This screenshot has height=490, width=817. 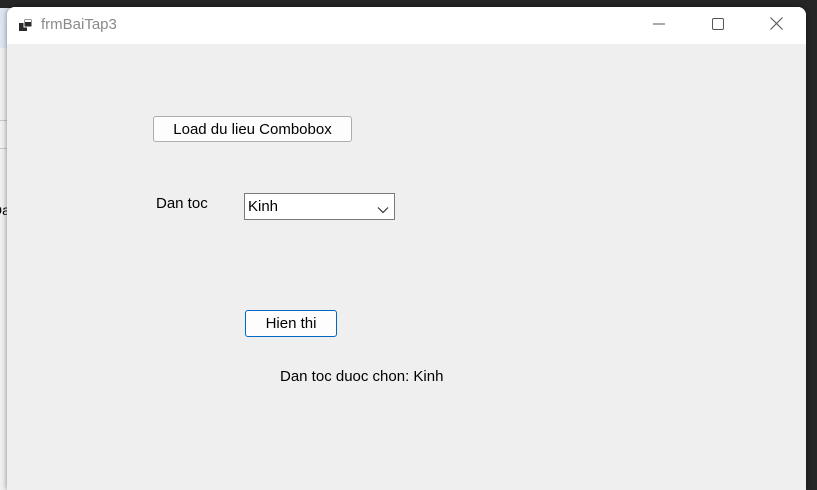 I want to click on title-bar: frmBaiTap3, so click(x=406, y=25).